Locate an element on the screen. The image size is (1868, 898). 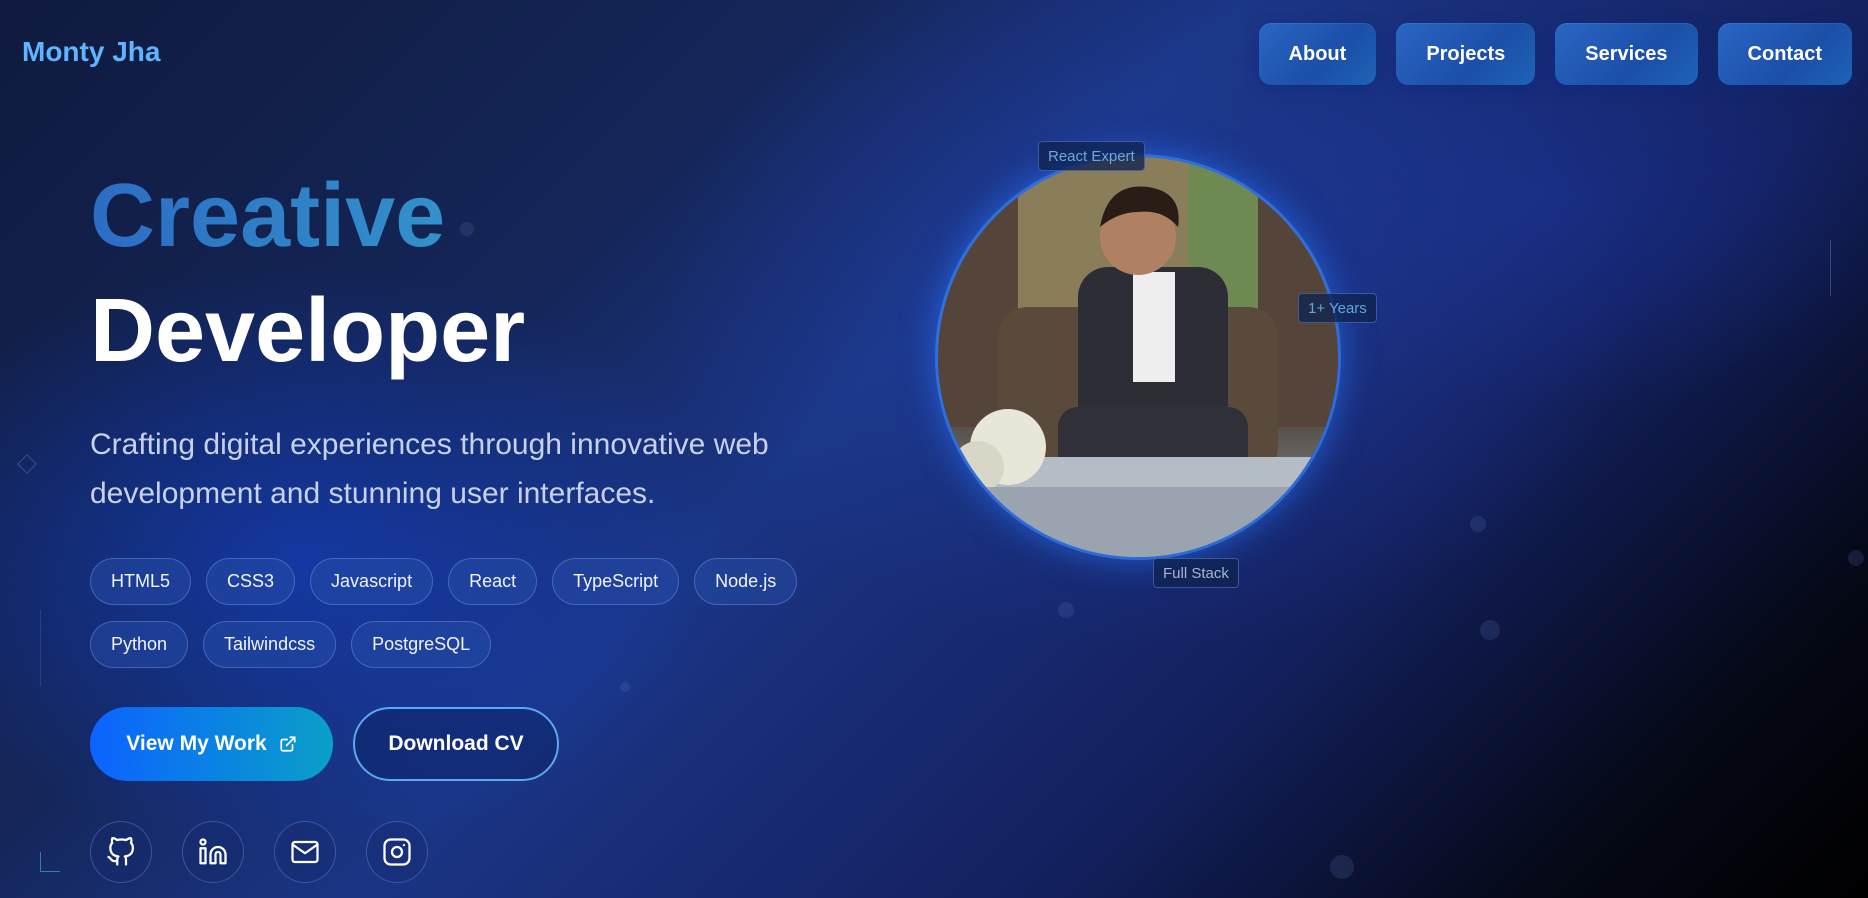
skill-chip: Javascript is located at coordinates (372, 581).